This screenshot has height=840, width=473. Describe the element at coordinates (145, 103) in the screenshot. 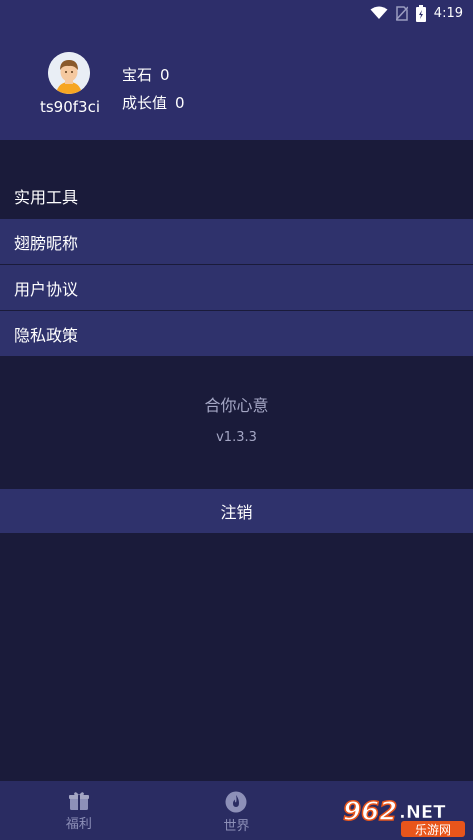

I see `growth-label: 成长值` at that location.